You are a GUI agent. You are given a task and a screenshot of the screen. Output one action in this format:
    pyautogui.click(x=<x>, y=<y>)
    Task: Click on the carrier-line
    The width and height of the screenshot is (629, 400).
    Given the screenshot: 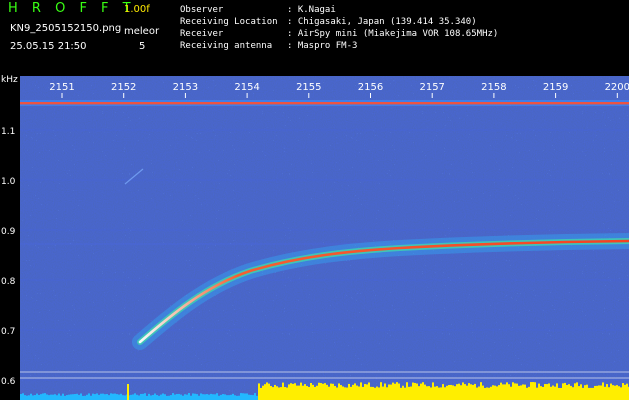 What is the action you would take?
    pyautogui.click(x=324, y=103)
    